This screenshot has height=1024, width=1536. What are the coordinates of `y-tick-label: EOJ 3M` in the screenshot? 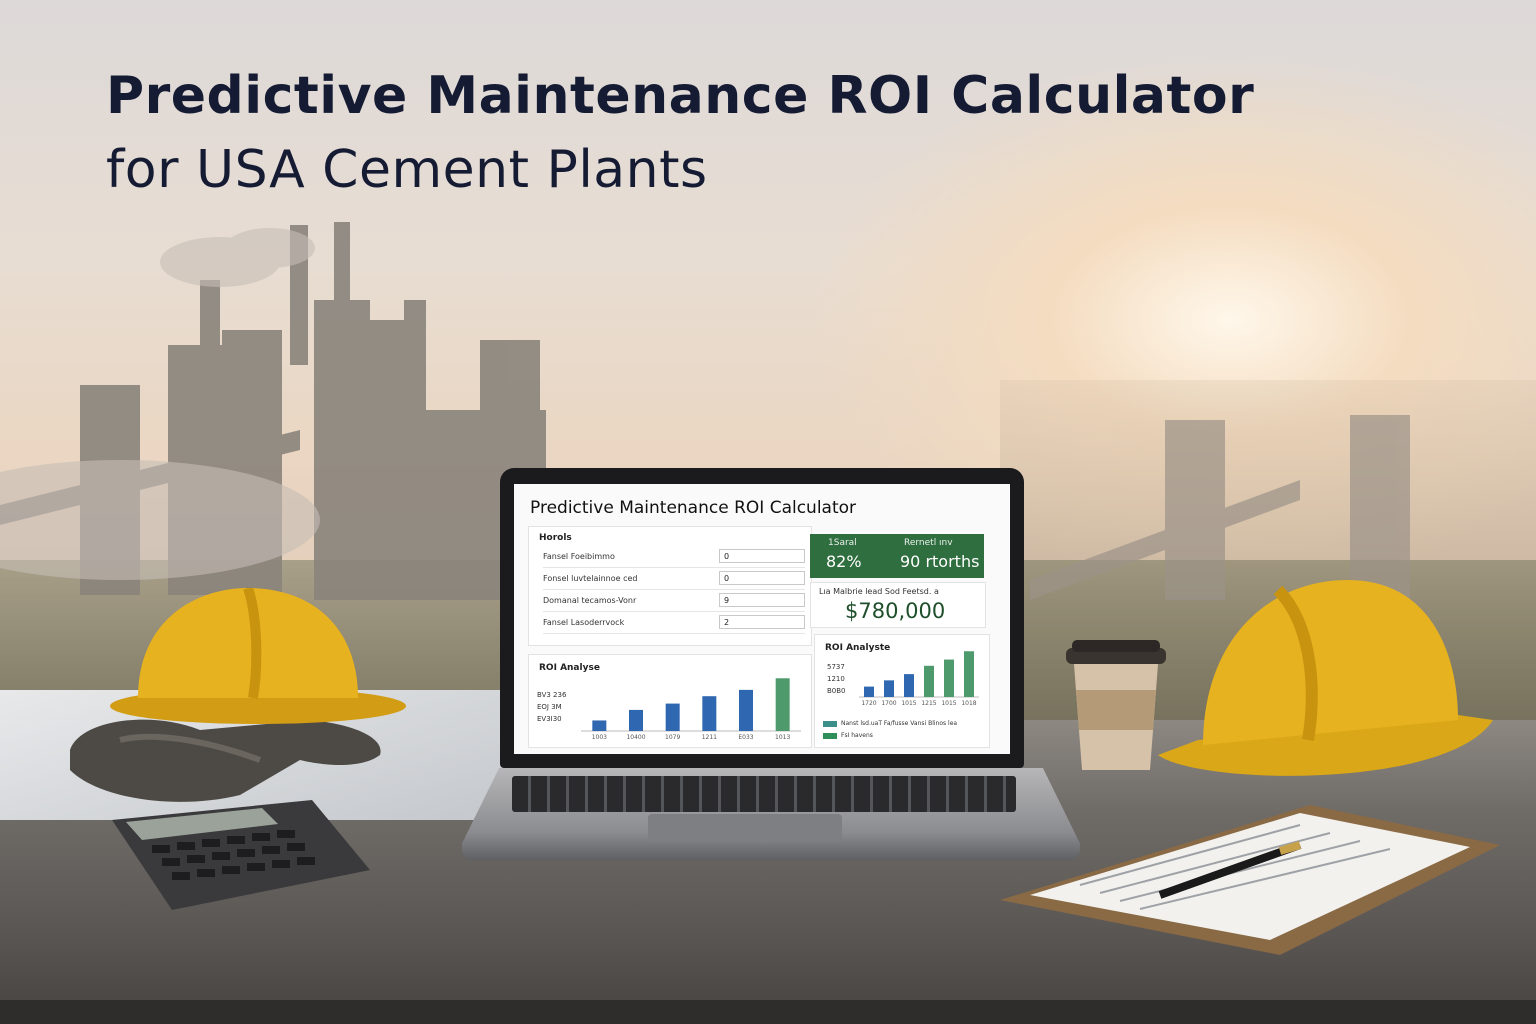 It's located at (549, 707).